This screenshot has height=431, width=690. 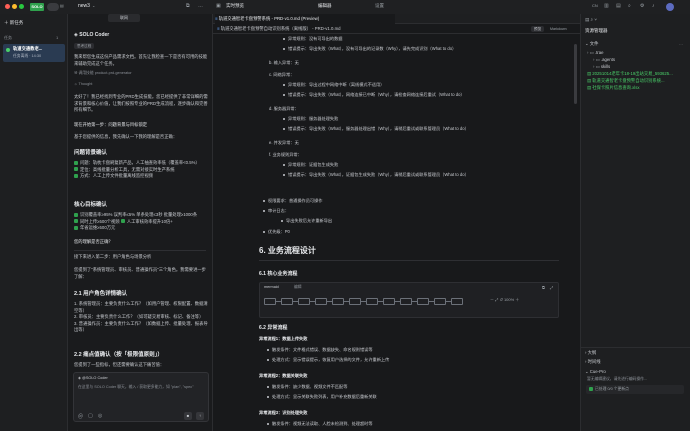 I want to click on files-section: ⌄ 文件, so click(x=591, y=44).